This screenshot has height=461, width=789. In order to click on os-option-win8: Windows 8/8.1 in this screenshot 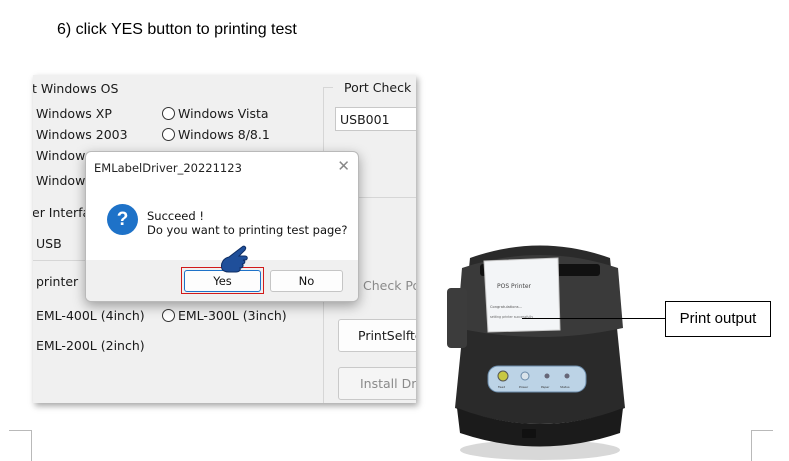, I will do `click(224, 134)`.